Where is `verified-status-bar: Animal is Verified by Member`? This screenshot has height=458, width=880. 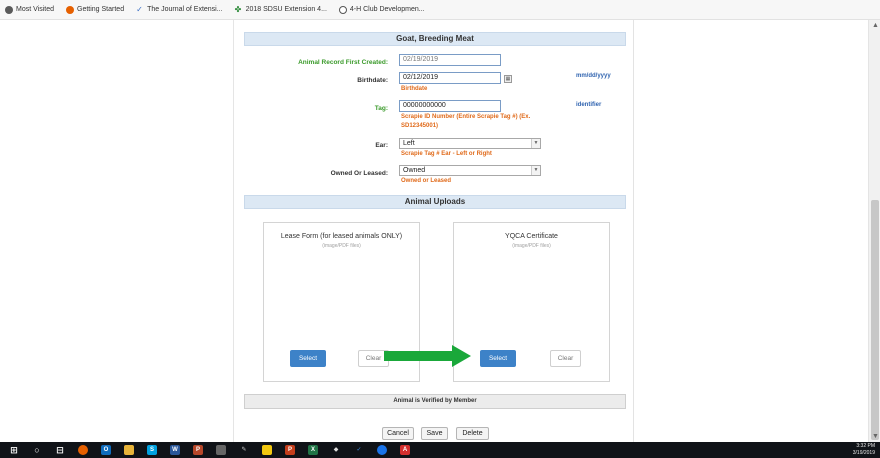
verified-status-bar: Animal is Verified by Member is located at coordinates (435, 401).